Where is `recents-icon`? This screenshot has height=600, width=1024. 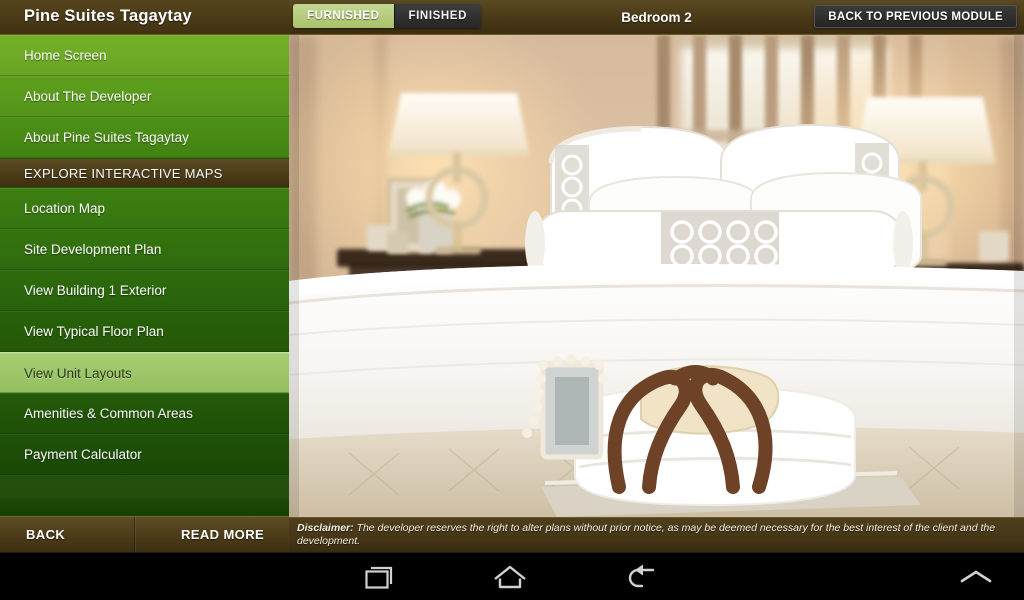 recents-icon is located at coordinates (379, 577).